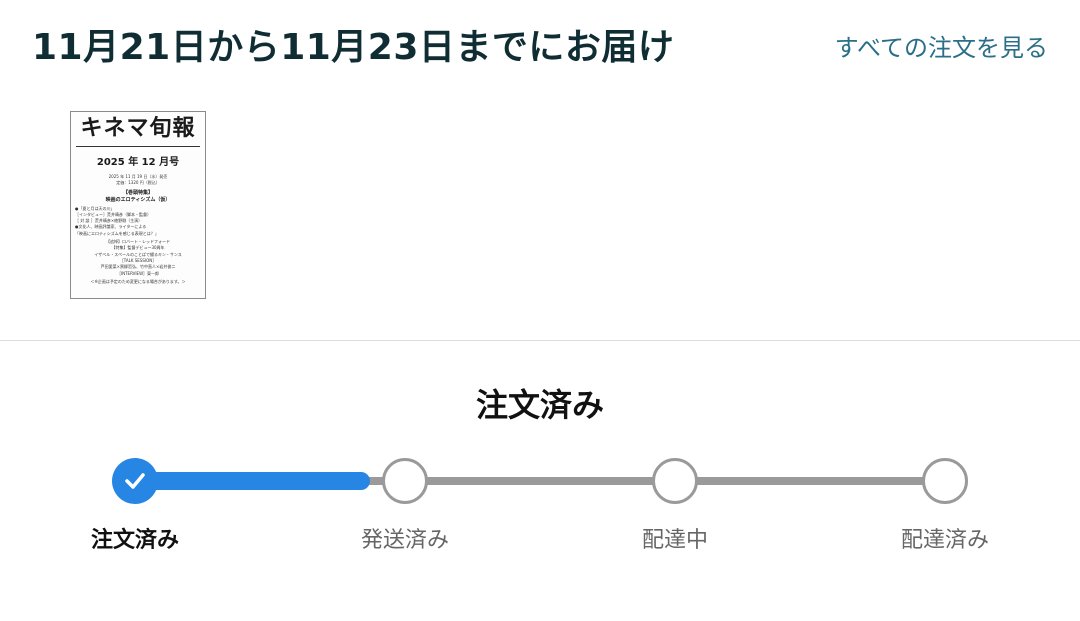  Describe the element at coordinates (138, 199) in the screenshot. I see `cover-line: 映画のエロティシズム（仮）` at that location.